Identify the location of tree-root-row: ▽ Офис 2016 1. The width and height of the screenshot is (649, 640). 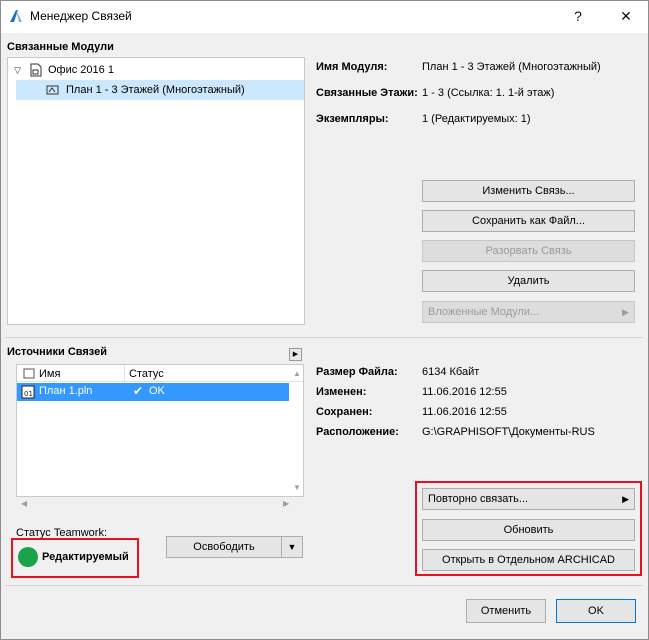
(157, 70).